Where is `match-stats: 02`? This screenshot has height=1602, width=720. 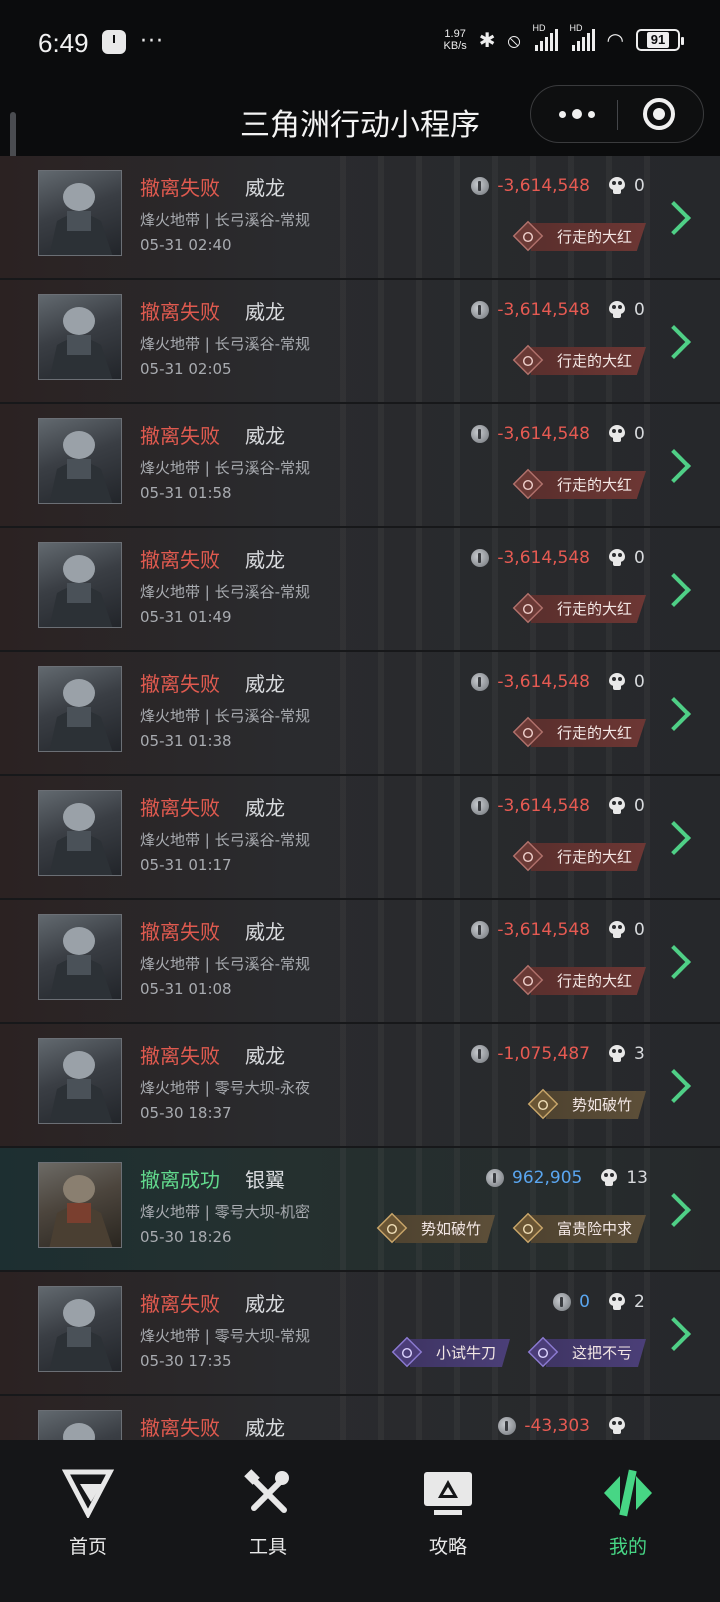 match-stats: 02 is located at coordinates (600, 1302).